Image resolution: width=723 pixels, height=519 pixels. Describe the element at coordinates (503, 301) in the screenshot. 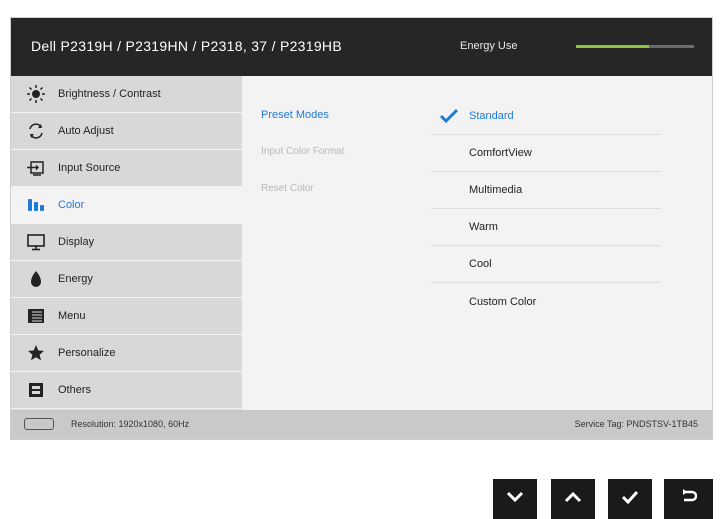

I see `option-label: Custom Color` at that location.